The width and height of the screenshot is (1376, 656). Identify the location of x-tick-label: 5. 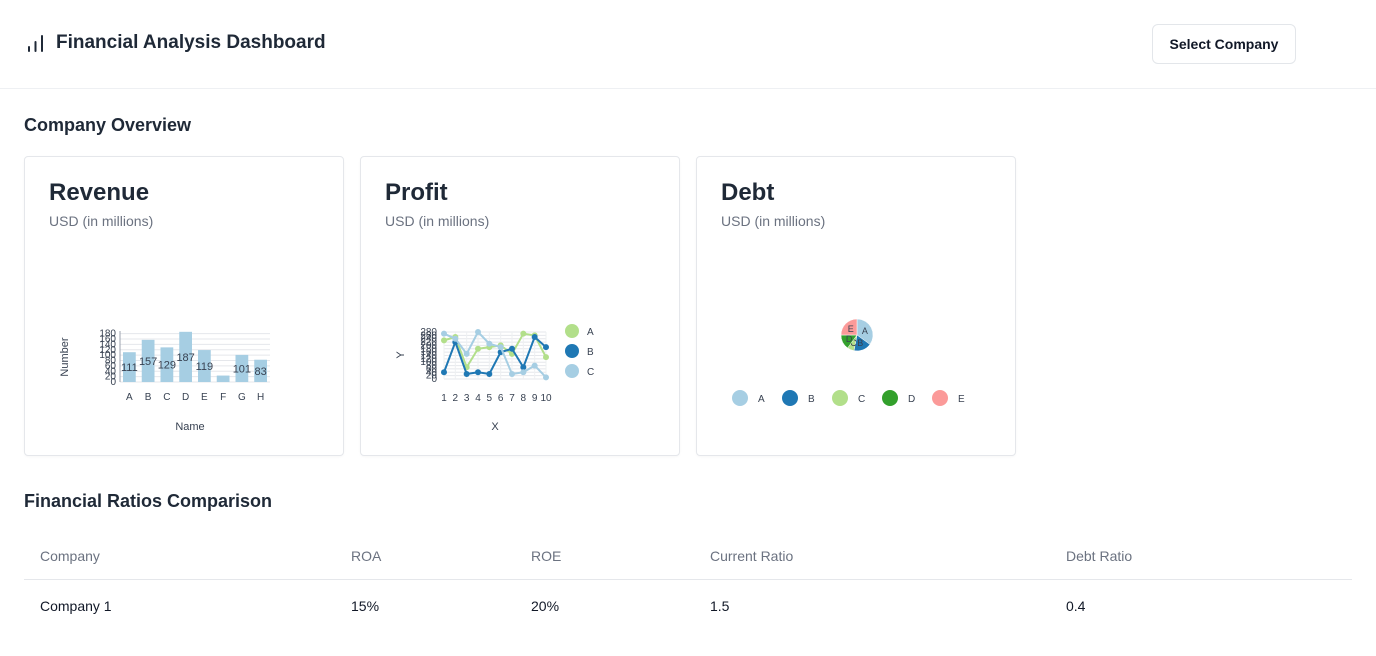
(490, 398).